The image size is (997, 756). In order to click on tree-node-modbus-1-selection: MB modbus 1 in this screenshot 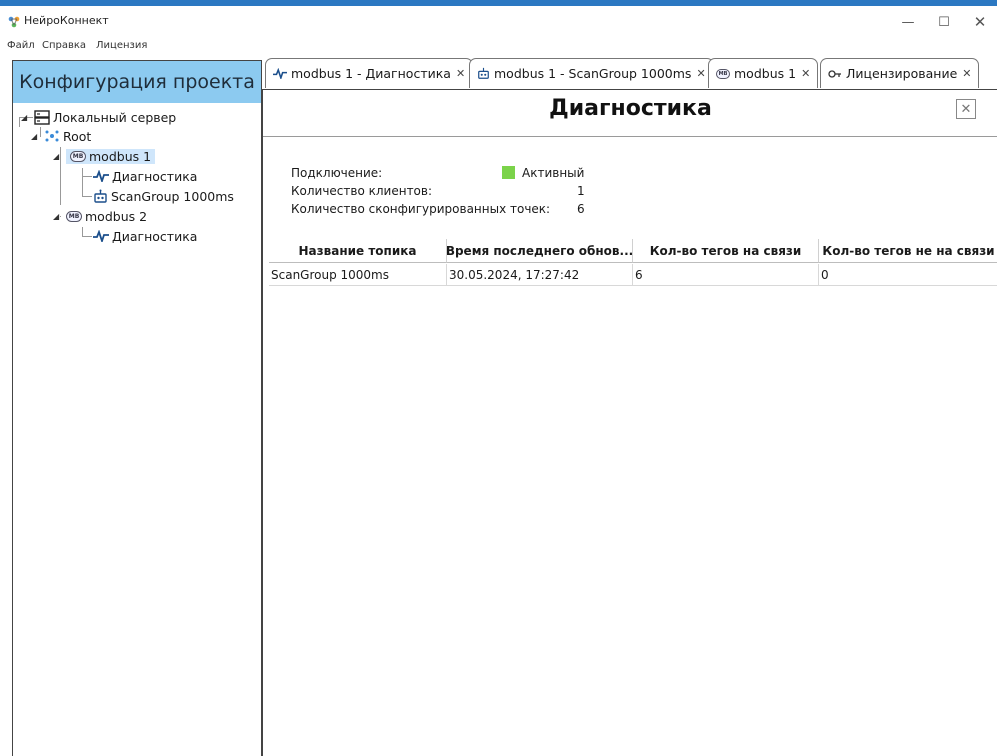, I will do `click(111, 156)`.